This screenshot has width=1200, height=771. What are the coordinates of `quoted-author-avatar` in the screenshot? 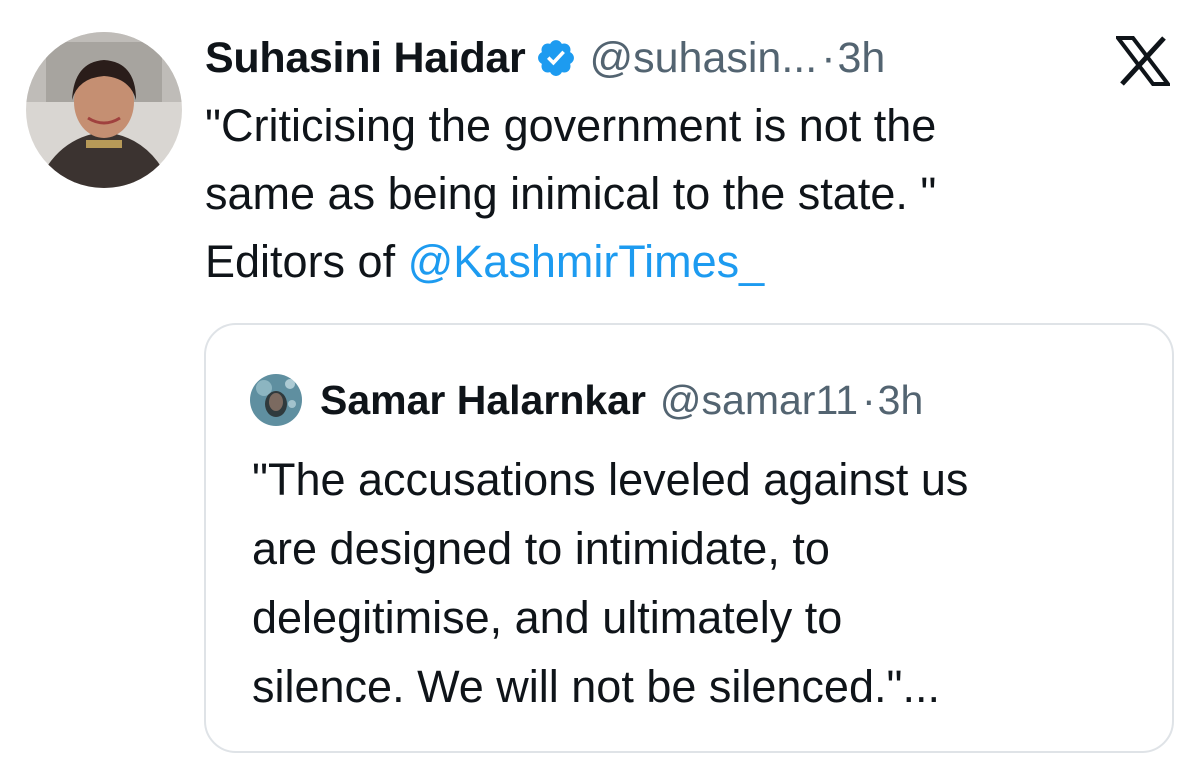 It's located at (276, 400).